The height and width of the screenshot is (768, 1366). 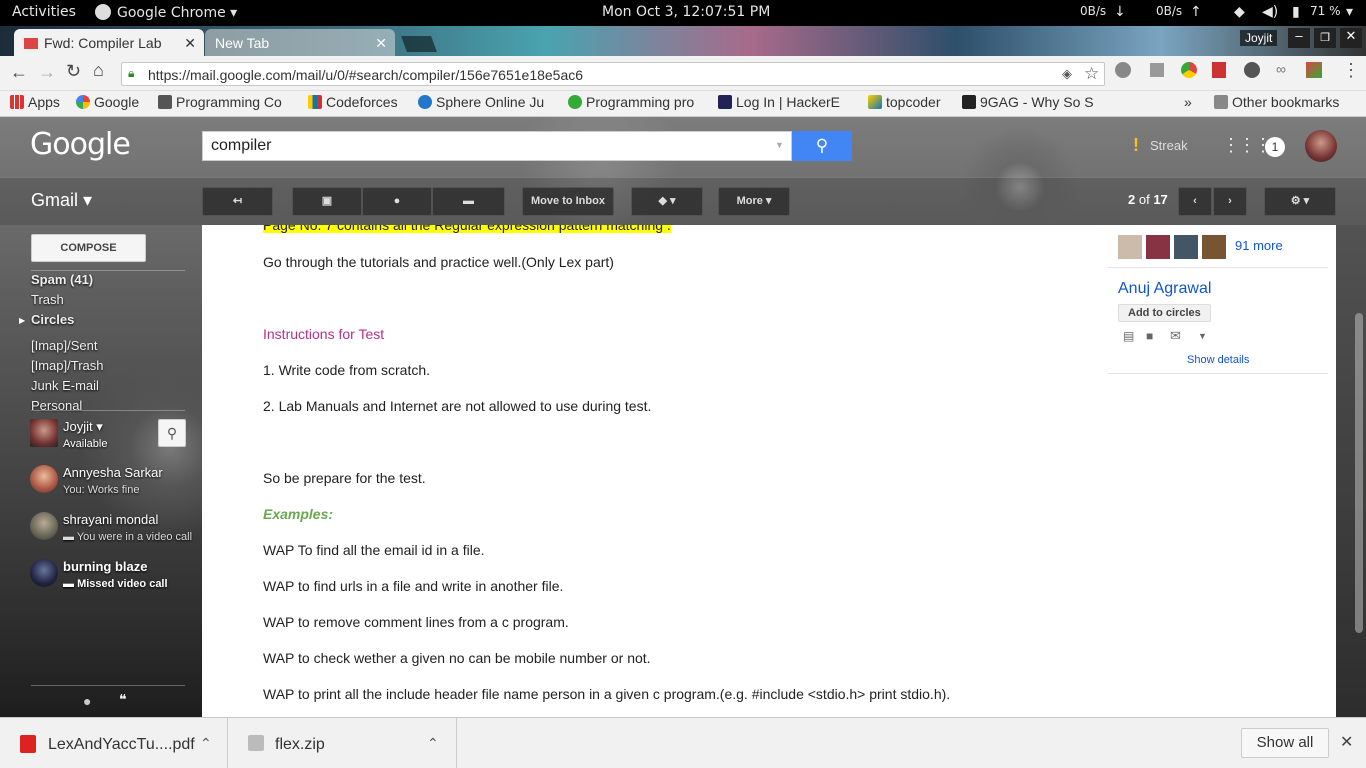 What do you see at coordinates (468, 201) in the screenshot?
I see `delete-button: ▬` at bounding box center [468, 201].